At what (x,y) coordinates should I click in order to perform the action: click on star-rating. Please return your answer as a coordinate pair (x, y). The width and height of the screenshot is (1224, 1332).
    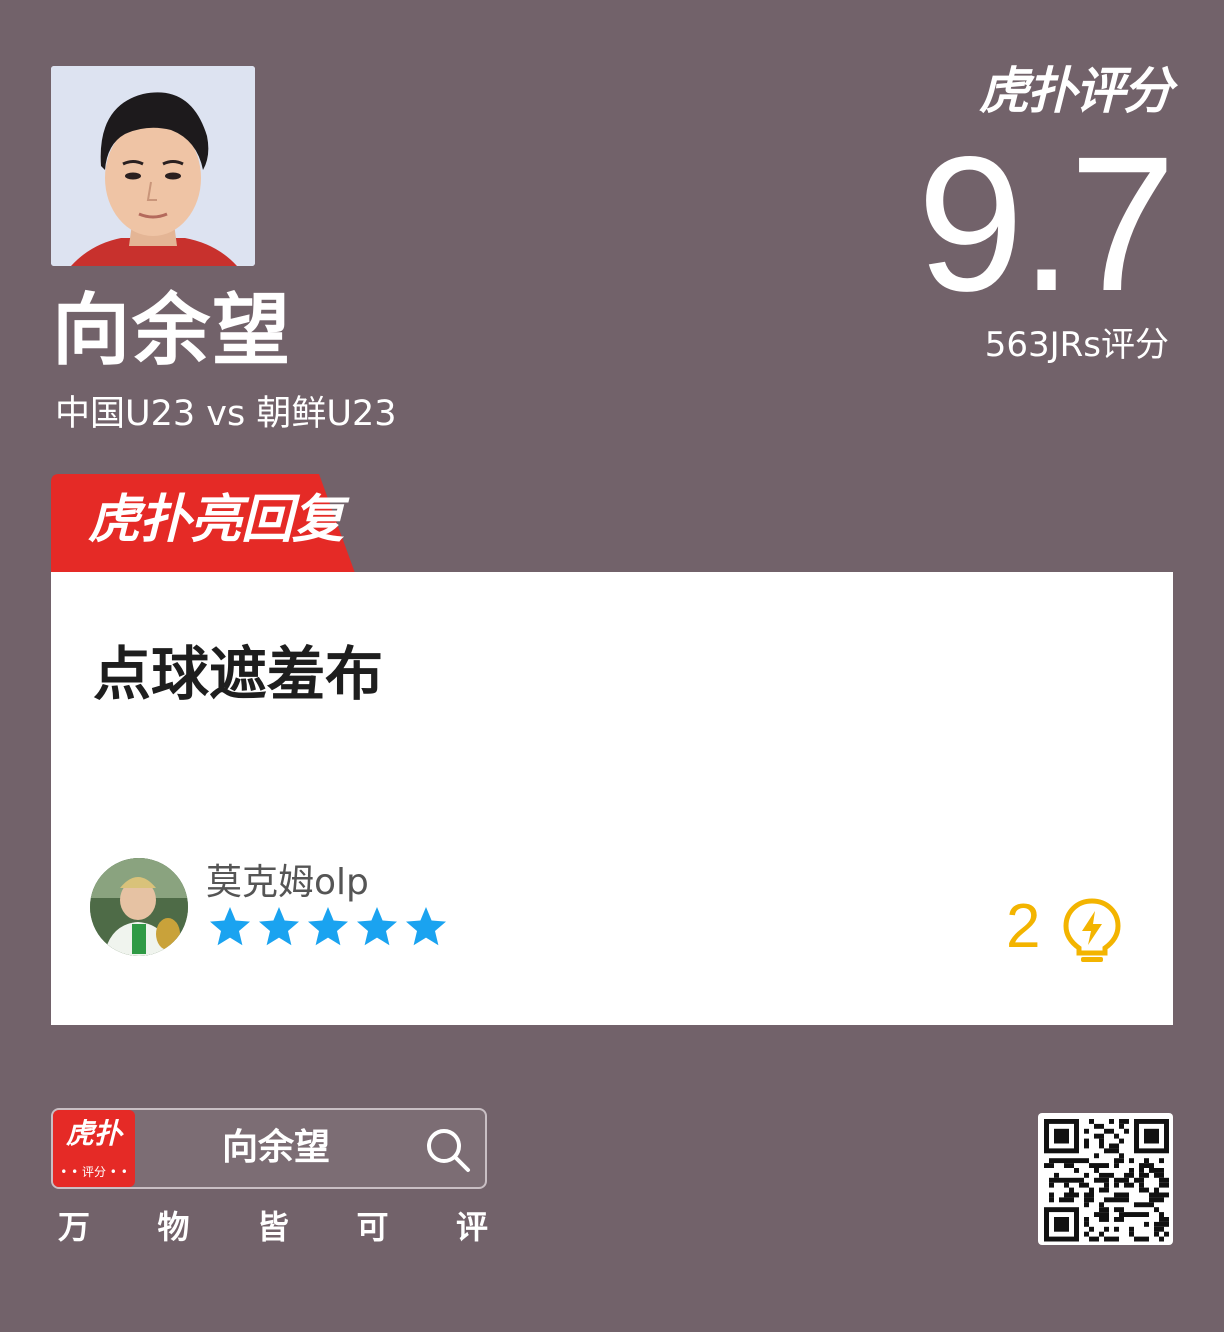
    Looking at the image, I should click on (328, 927).